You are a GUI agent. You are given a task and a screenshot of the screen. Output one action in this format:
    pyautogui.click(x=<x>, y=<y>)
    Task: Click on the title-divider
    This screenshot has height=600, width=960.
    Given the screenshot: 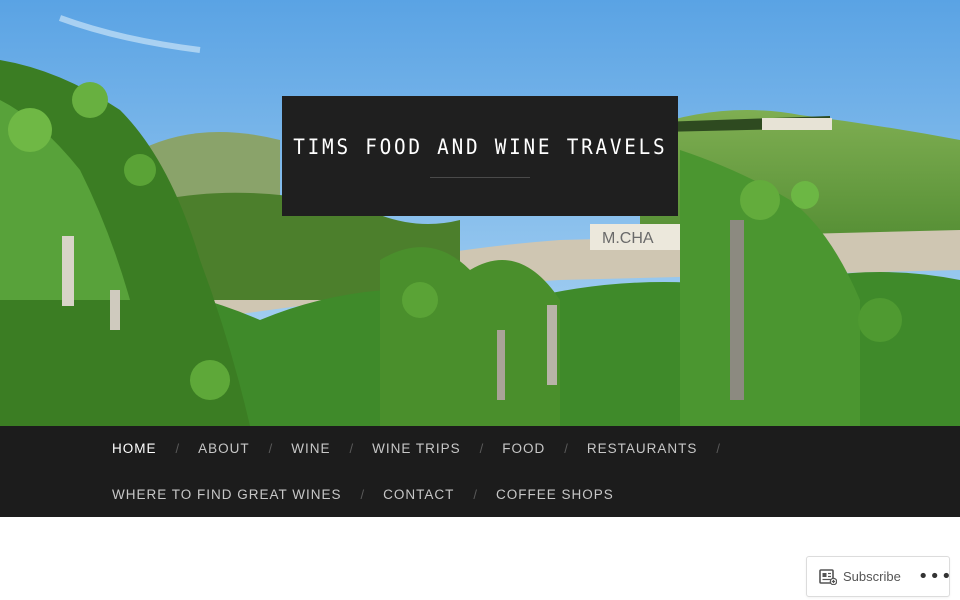 What is the action you would take?
    pyautogui.click(x=480, y=177)
    